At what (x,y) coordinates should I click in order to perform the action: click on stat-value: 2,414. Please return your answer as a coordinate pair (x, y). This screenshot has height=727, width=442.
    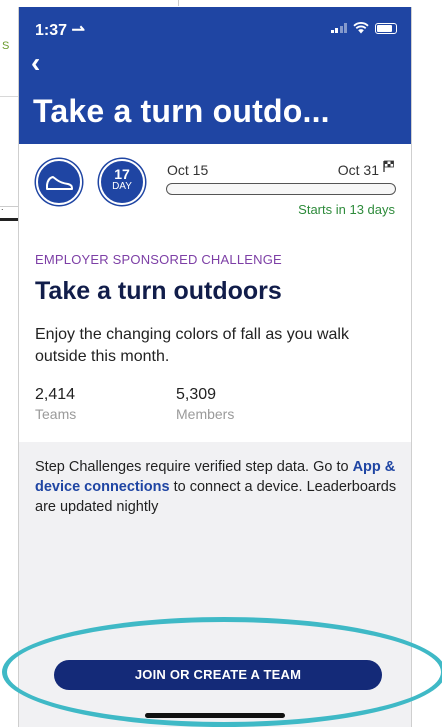
    Looking at the image, I should click on (55, 394).